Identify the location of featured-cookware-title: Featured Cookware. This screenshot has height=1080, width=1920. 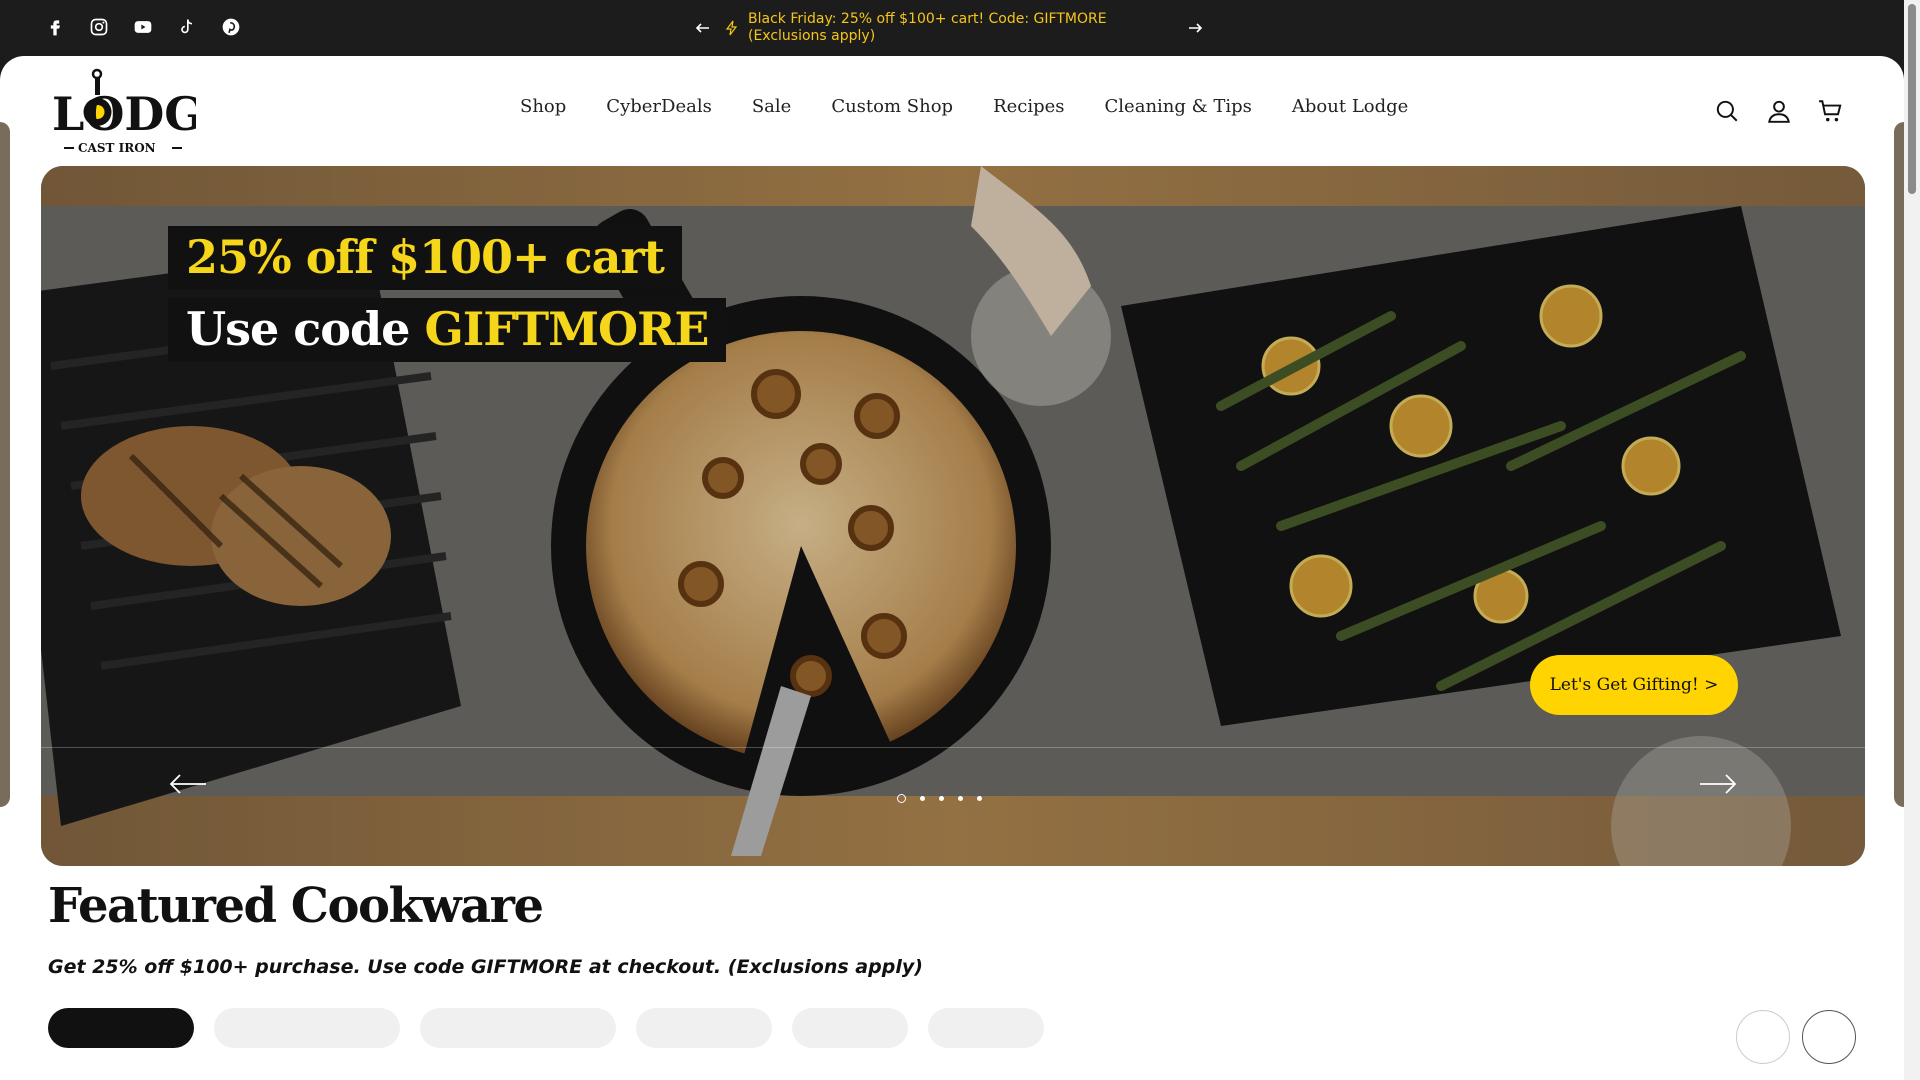
(296, 906).